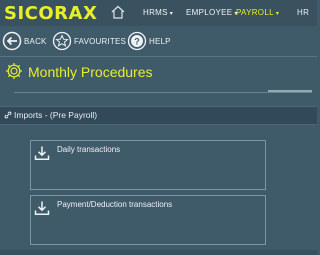 The height and width of the screenshot is (255, 320). I want to click on daily-transactions-card: Daily transactions, so click(148, 165).